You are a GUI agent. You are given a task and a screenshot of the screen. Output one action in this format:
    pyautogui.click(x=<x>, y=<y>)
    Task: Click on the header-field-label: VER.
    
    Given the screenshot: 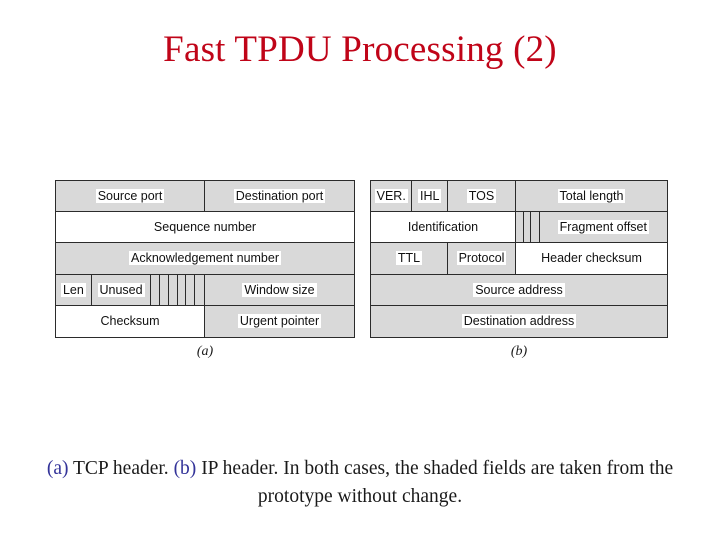 What is the action you would take?
    pyautogui.click(x=391, y=196)
    